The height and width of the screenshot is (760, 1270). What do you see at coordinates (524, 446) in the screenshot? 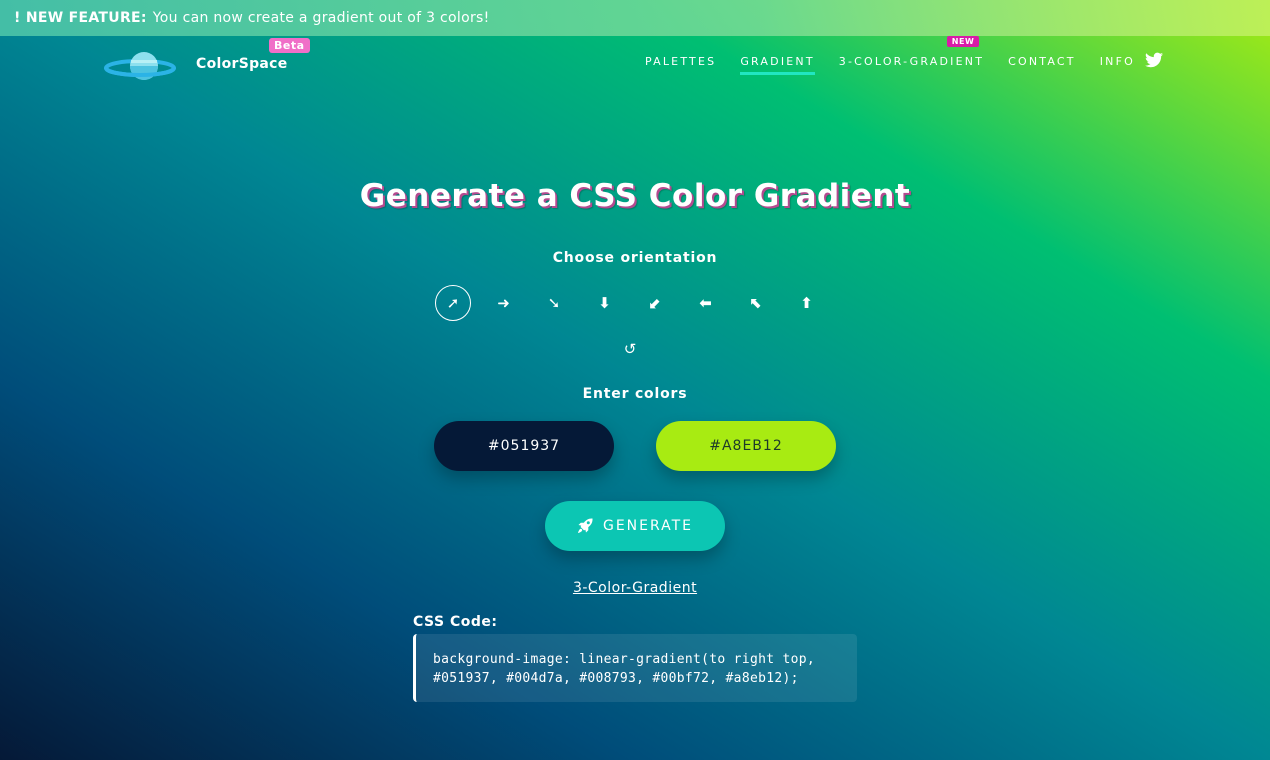
I see `color-1-input` at bounding box center [524, 446].